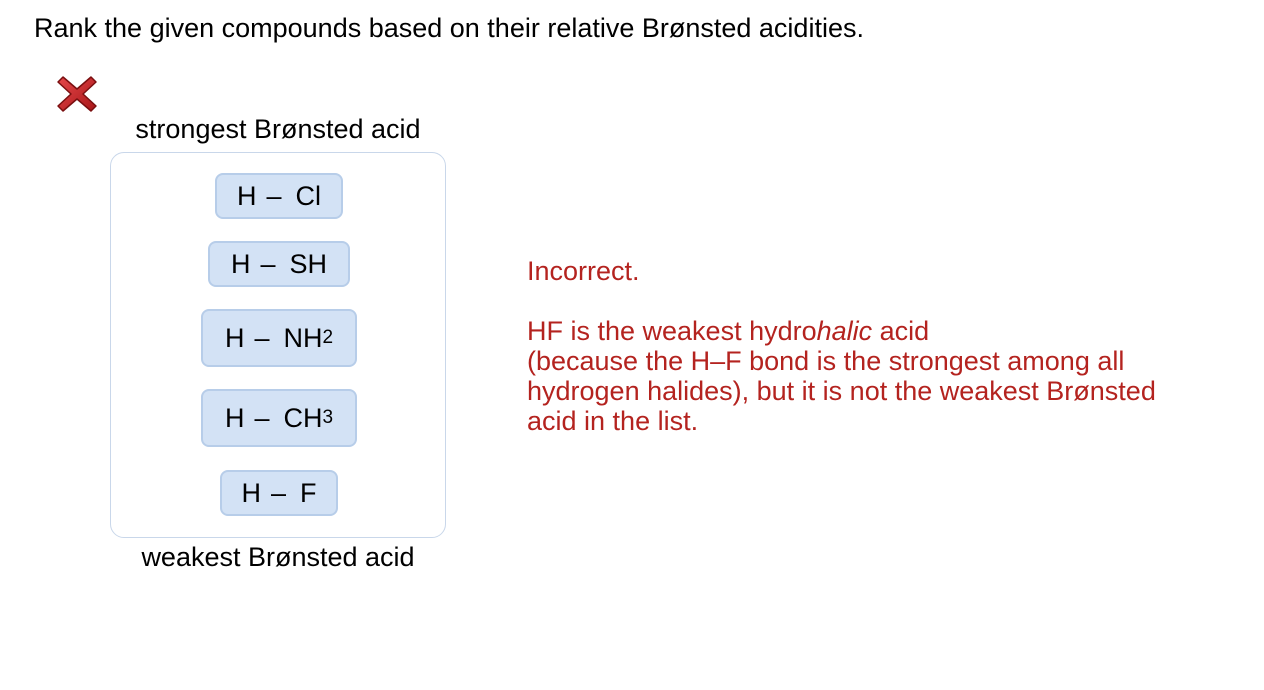 Image resolution: width=1264 pixels, height=690 pixels. What do you see at coordinates (279, 264) in the screenshot?
I see `compound-chip-hsh: H – SH` at bounding box center [279, 264].